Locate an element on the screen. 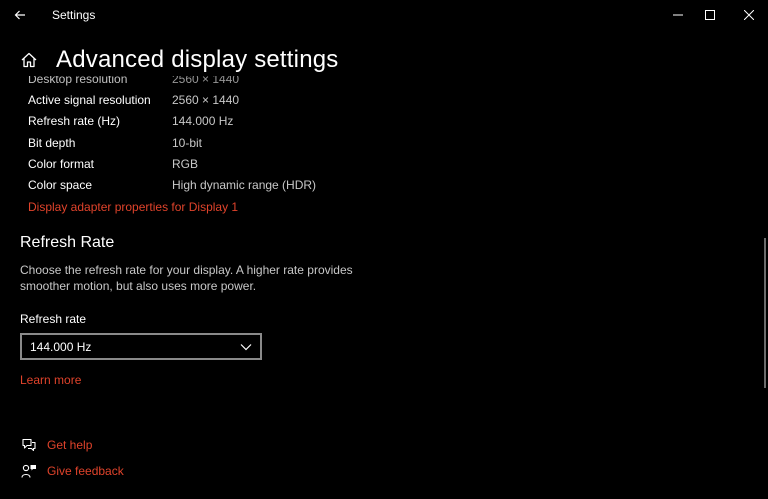  info-label: Bit depth is located at coordinates (52, 142).